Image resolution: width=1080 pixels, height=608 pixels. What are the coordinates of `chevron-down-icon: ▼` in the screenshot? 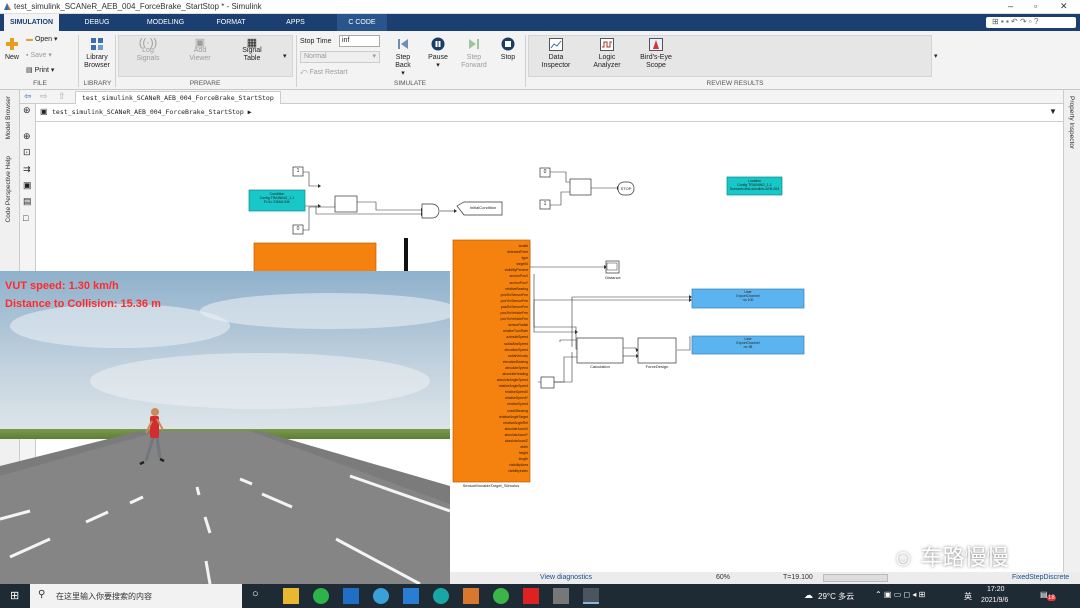 It's located at (1053, 111).